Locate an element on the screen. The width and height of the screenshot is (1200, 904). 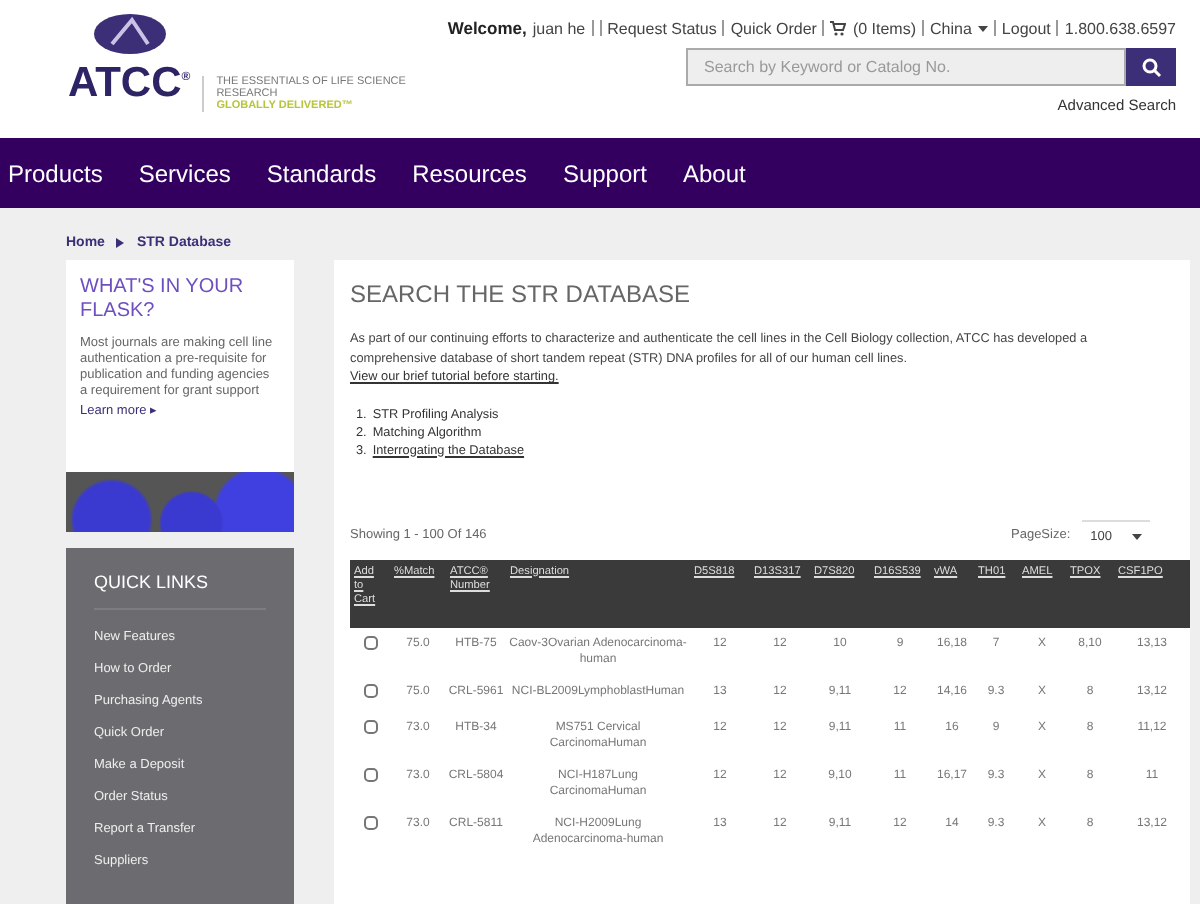
nav-item: Support is located at coordinates (612, 173).